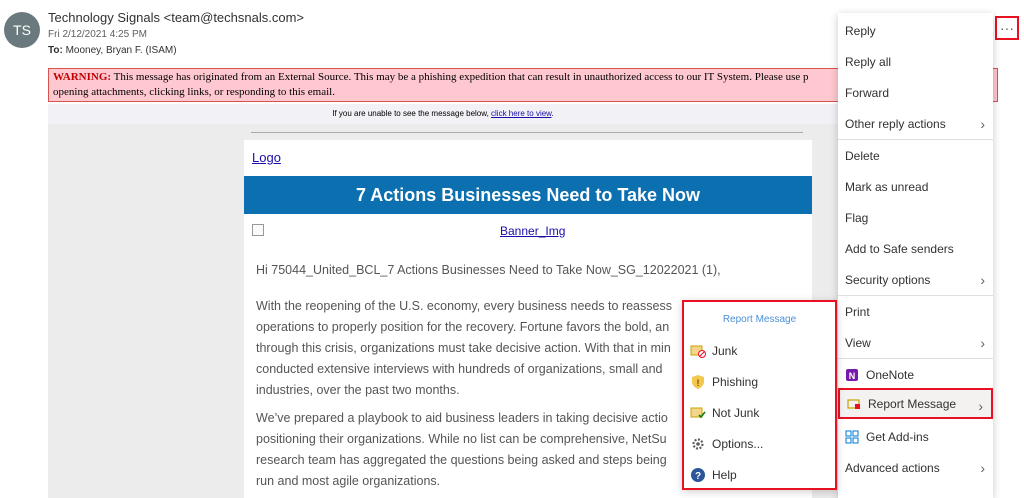 This screenshot has height=498, width=1024. I want to click on menu-item-onenote: N OneNote, so click(915, 374).